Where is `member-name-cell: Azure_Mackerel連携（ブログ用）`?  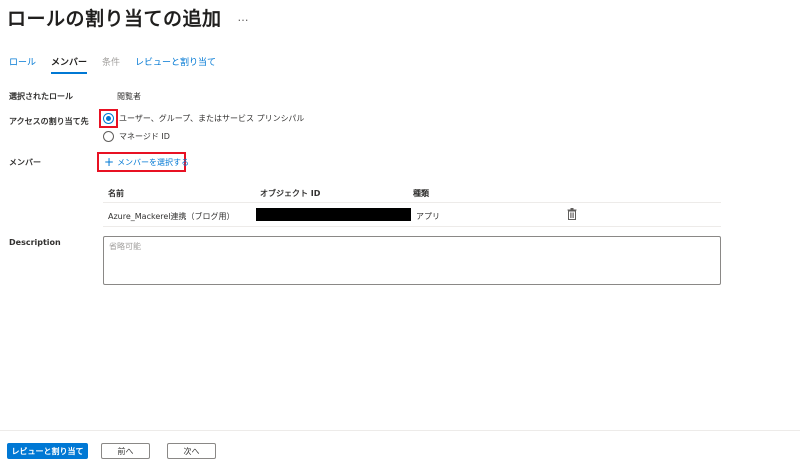
member-name-cell: Azure_Mackerel連携（ブログ用） is located at coordinates (171, 216).